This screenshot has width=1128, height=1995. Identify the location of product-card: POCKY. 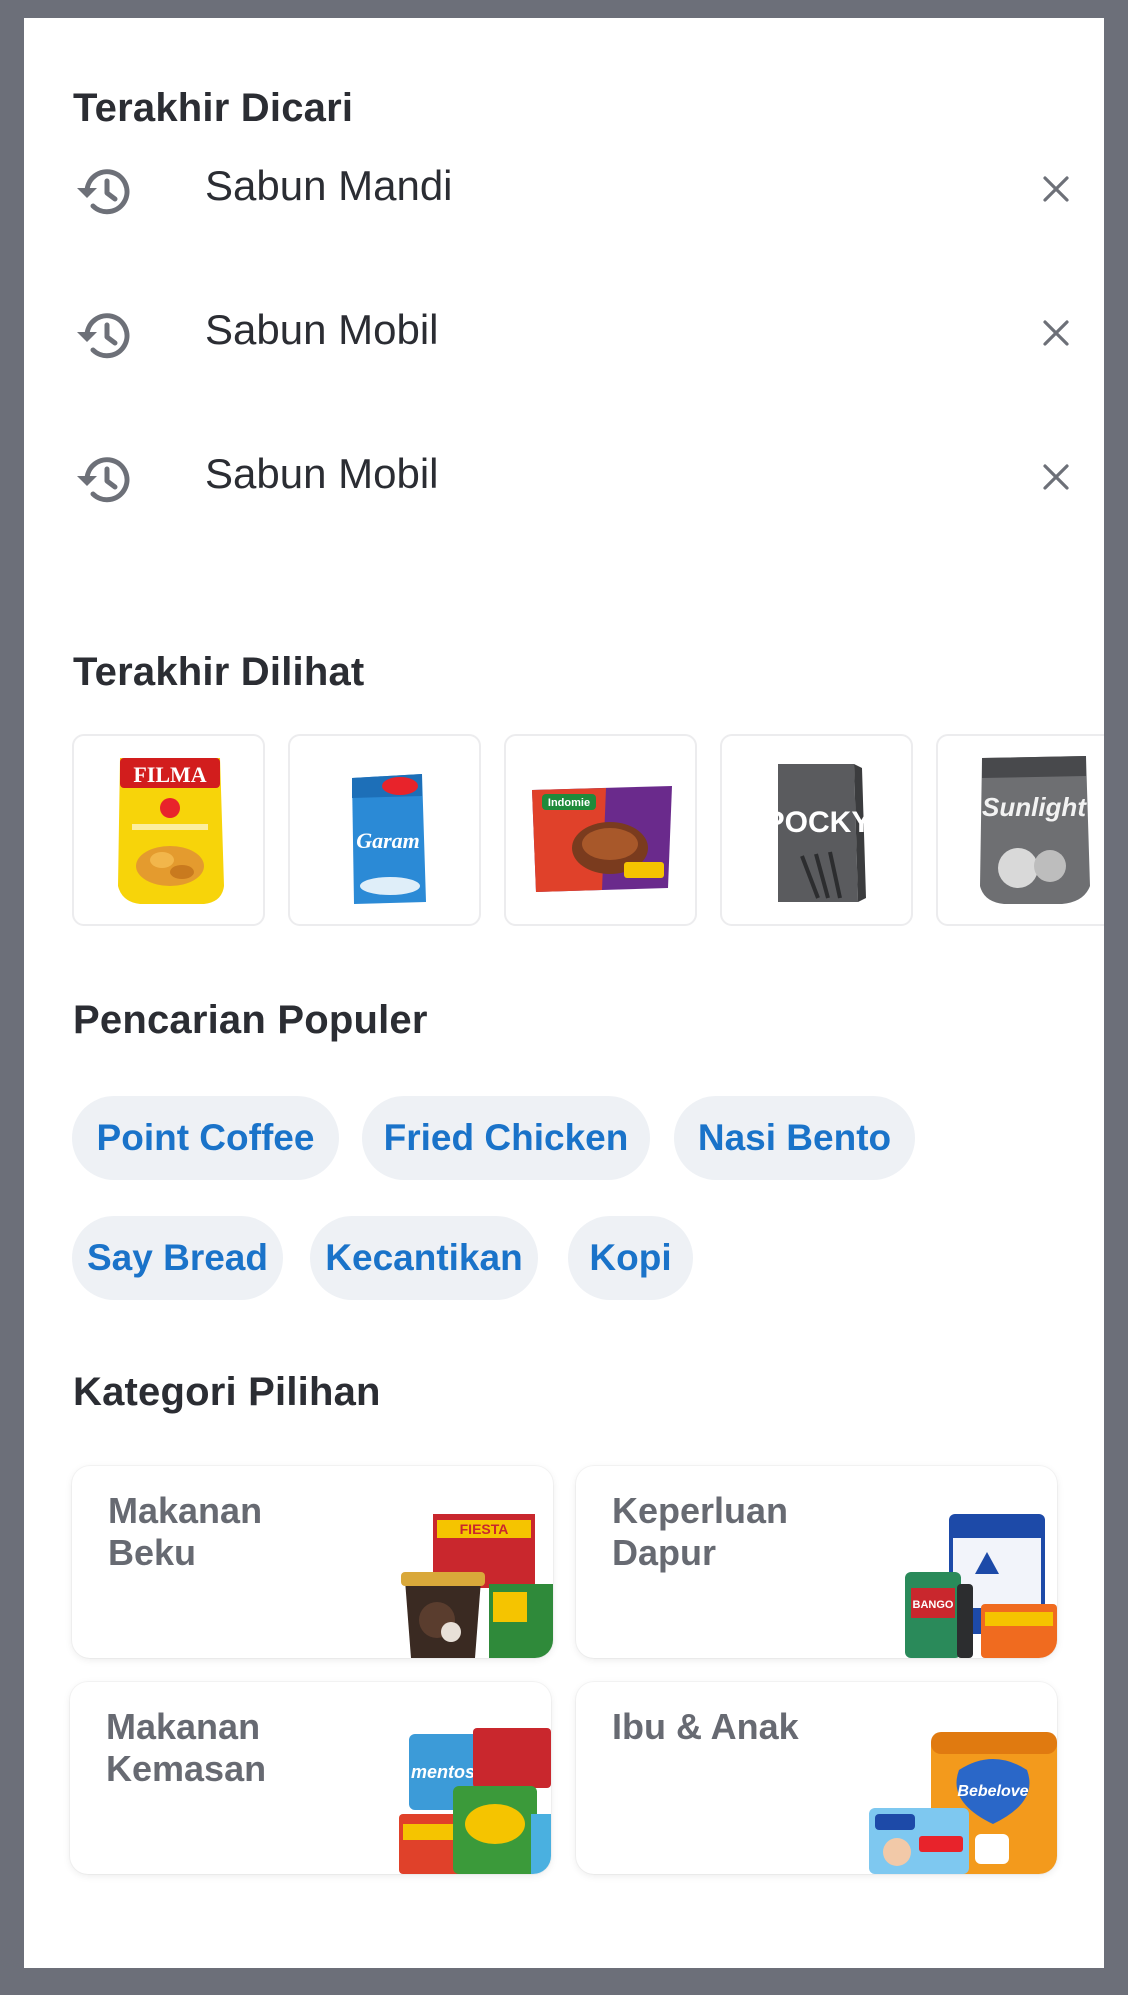
(816, 830).